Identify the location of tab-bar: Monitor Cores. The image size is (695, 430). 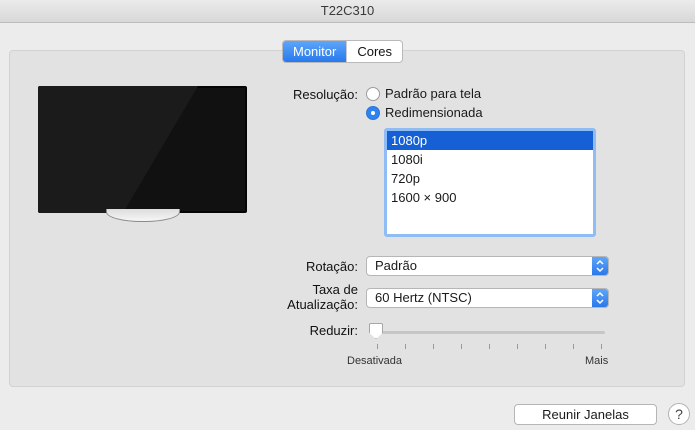
(343, 51).